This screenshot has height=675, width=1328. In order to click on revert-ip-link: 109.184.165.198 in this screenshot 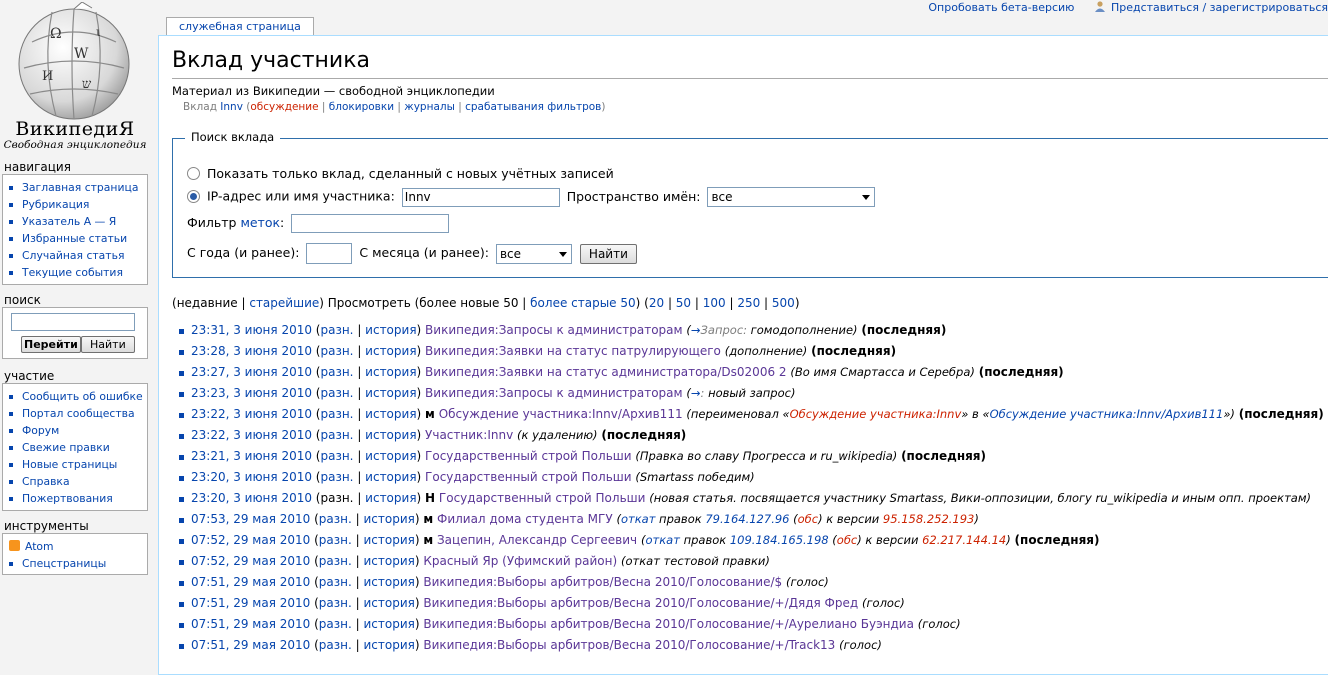, I will do `click(779, 540)`.